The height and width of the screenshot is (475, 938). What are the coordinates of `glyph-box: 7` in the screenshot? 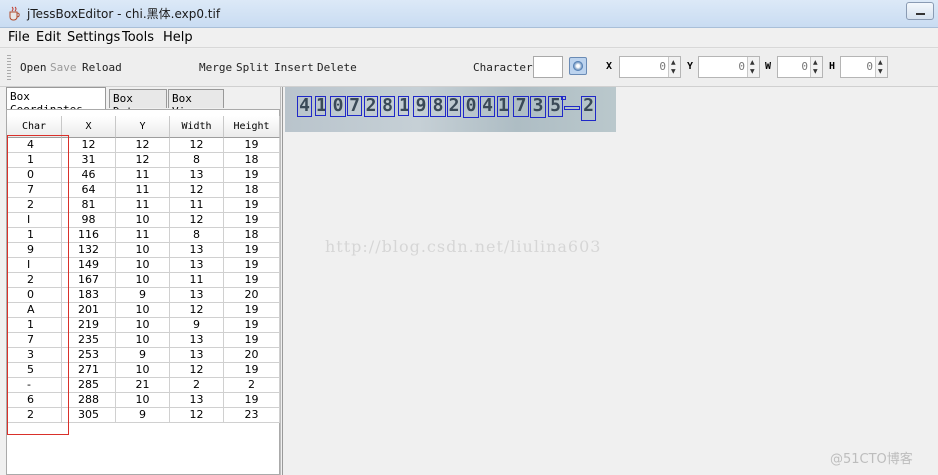 It's located at (521, 106).